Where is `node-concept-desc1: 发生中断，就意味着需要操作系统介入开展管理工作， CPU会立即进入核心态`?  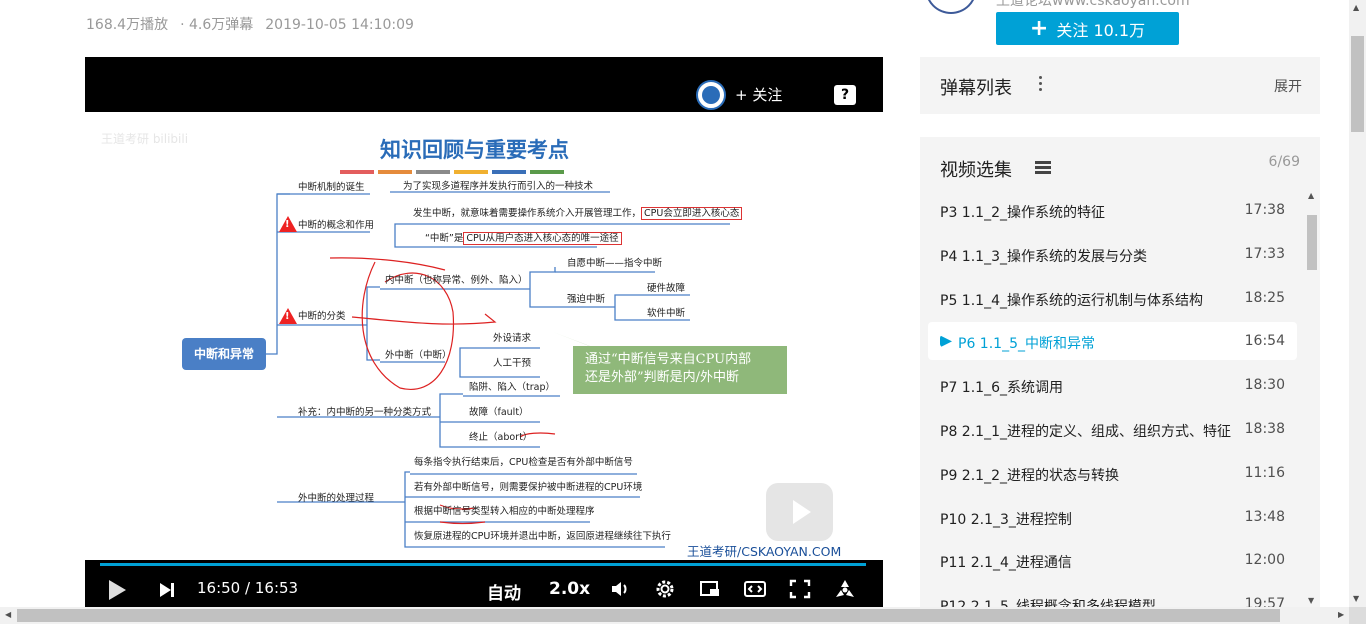
node-concept-desc1: 发生中断，就意味着需要操作系统介入开展管理工作， CPU会立即进入核心态 is located at coordinates (578, 213).